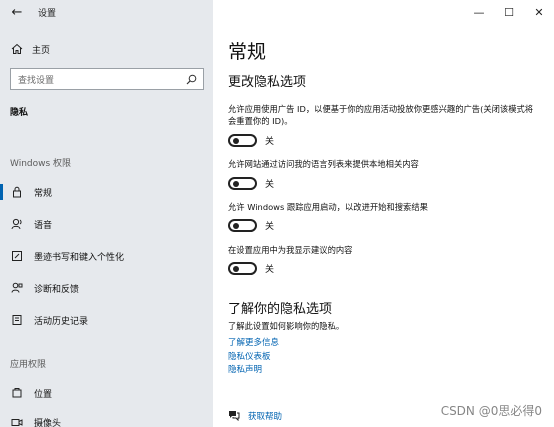  What do you see at coordinates (47, 13) in the screenshot?
I see `app-title: 设置` at bounding box center [47, 13].